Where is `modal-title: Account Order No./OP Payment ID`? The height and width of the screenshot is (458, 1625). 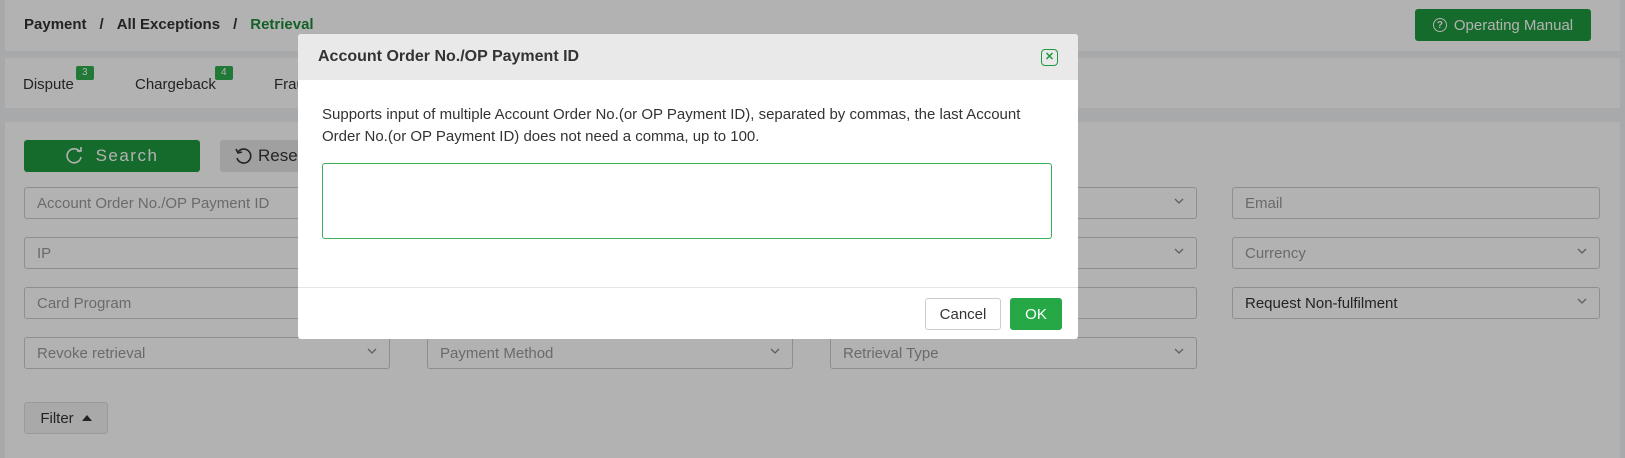 modal-title: Account Order No./OP Payment ID is located at coordinates (449, 56).